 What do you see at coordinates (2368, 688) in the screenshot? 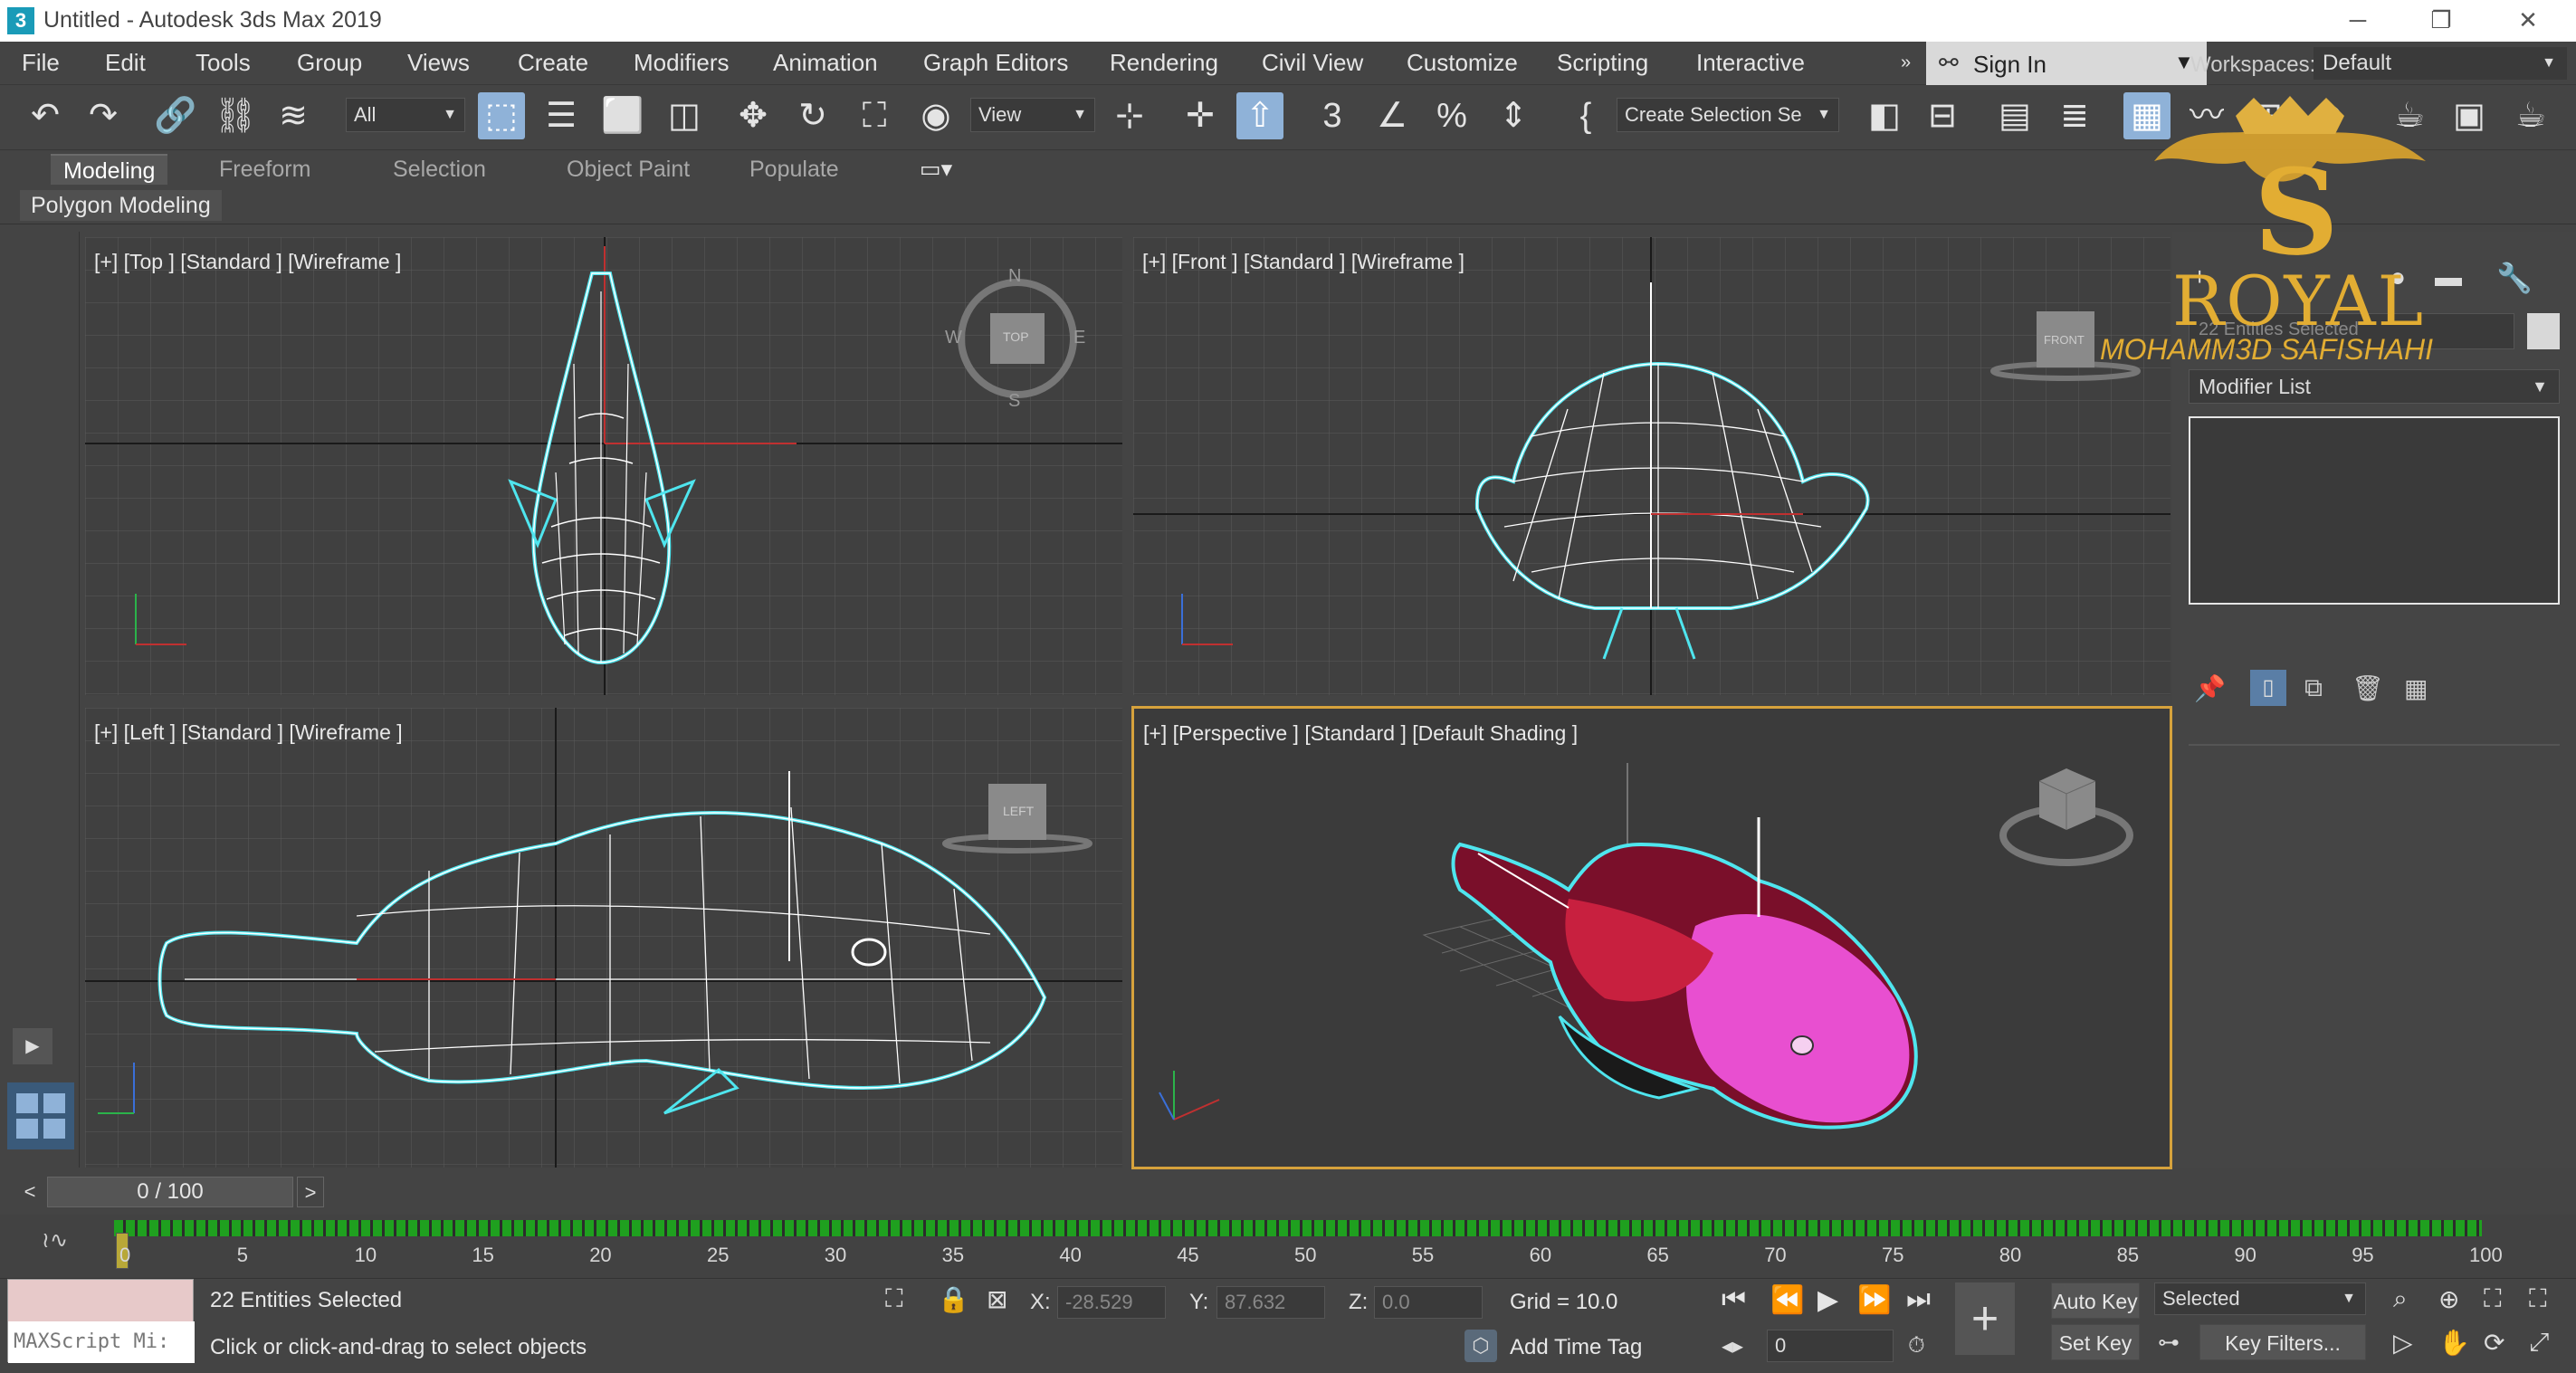
I see `remove-modifier-icon: 🗑` at bounding box center [2368, 688].